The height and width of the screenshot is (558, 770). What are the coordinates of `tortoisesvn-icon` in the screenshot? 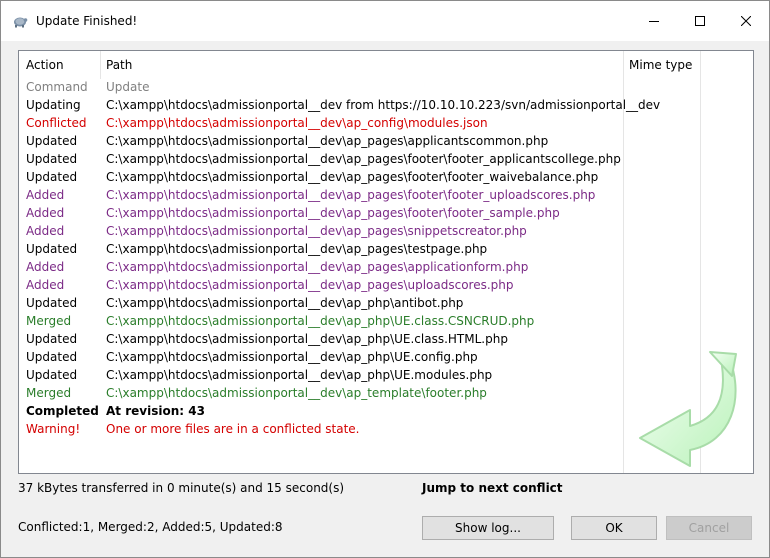 It's located at (21, 22).